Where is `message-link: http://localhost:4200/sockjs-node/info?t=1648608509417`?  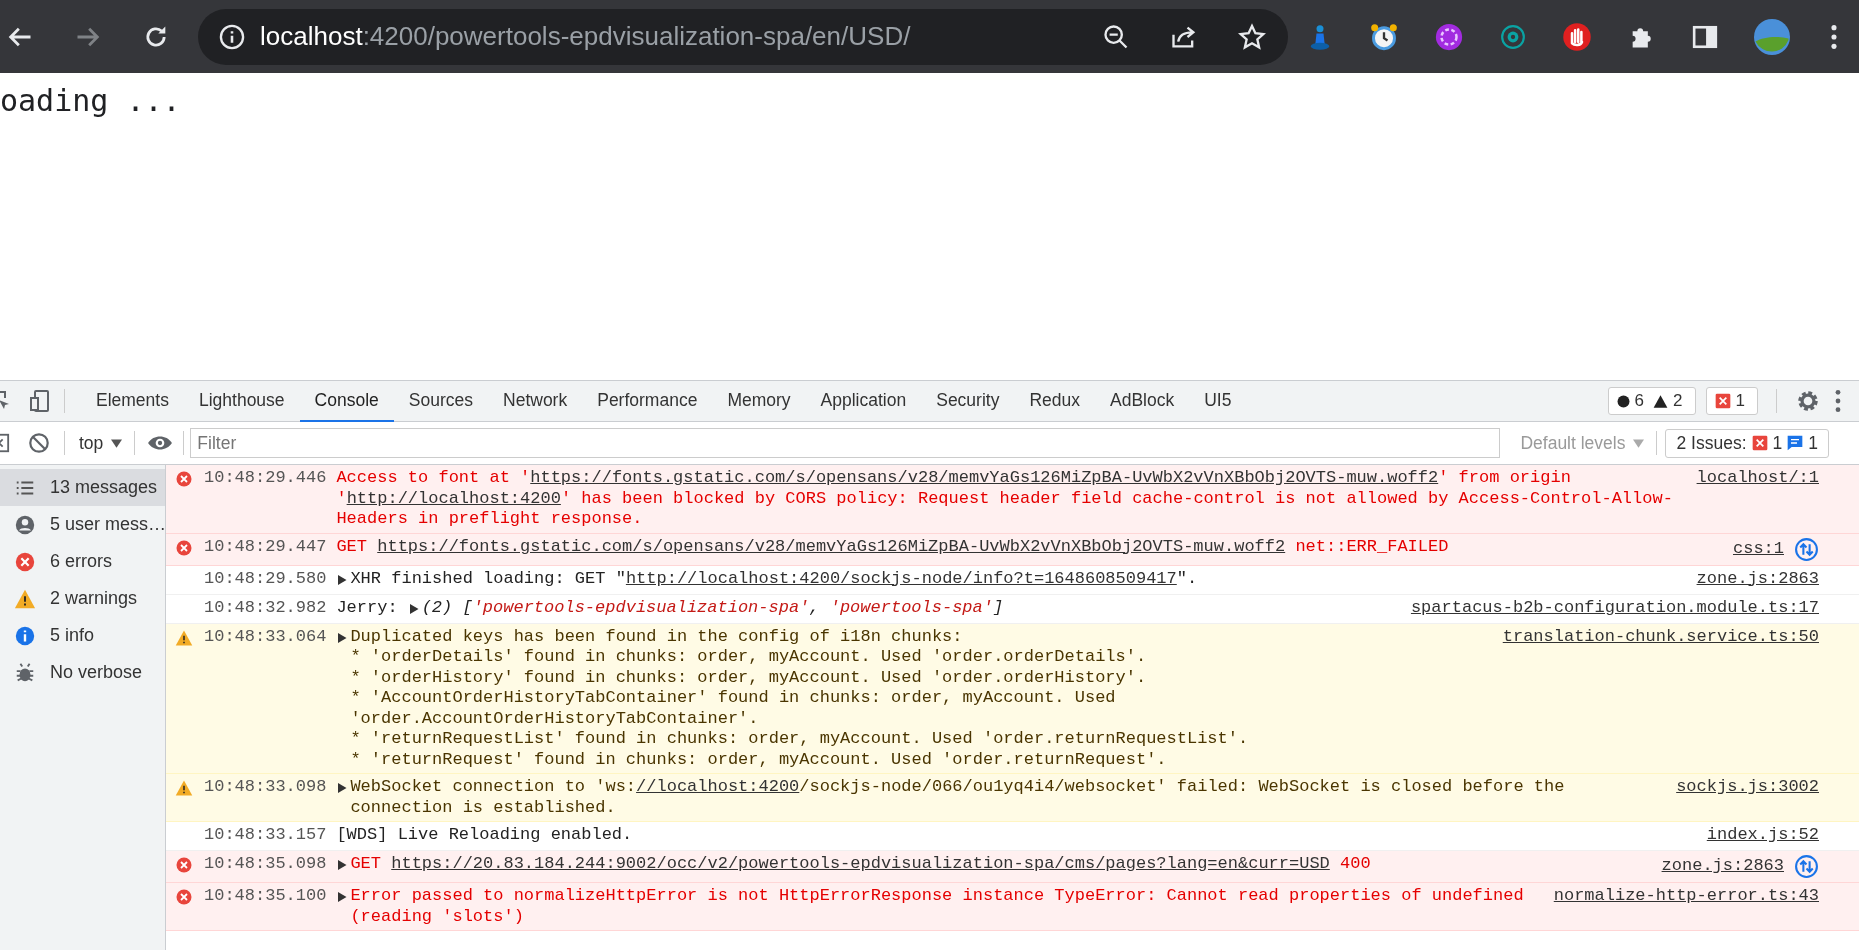
message-link: http://localhost:4200/sockjs-node/info?t=1648608509417 is located at coordinates (901, 578).